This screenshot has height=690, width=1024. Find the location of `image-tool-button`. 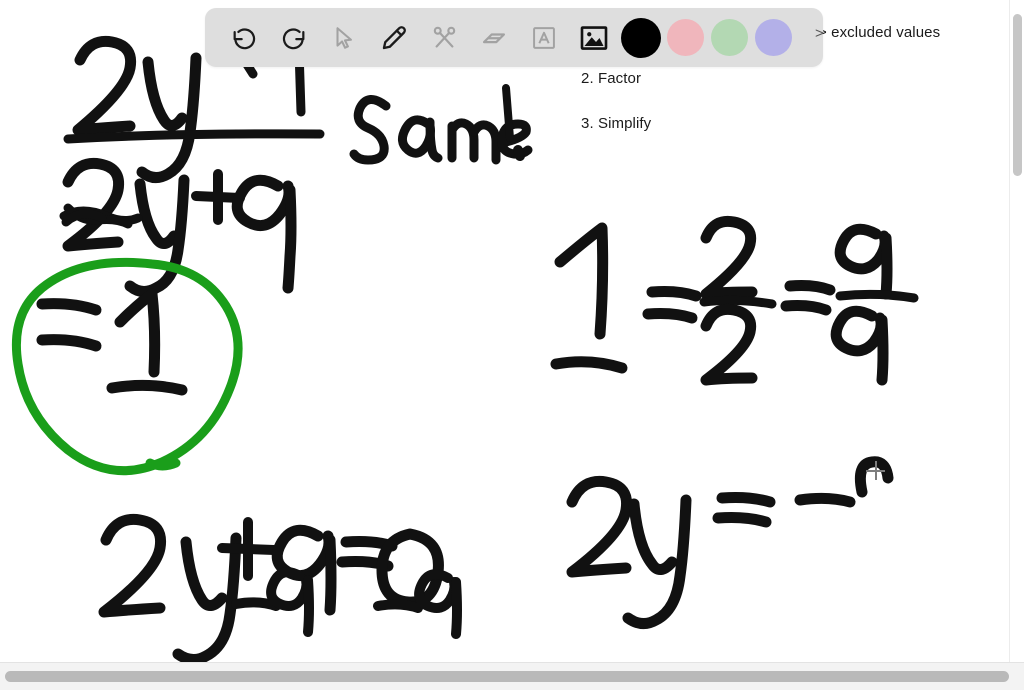

image-tool-button is located at coordinates (594, 38).